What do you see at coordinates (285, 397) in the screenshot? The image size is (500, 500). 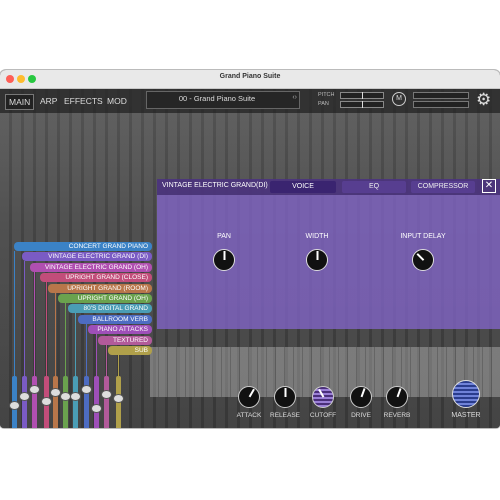 I see `fx-knob-release` at bounding box center [285, 397].